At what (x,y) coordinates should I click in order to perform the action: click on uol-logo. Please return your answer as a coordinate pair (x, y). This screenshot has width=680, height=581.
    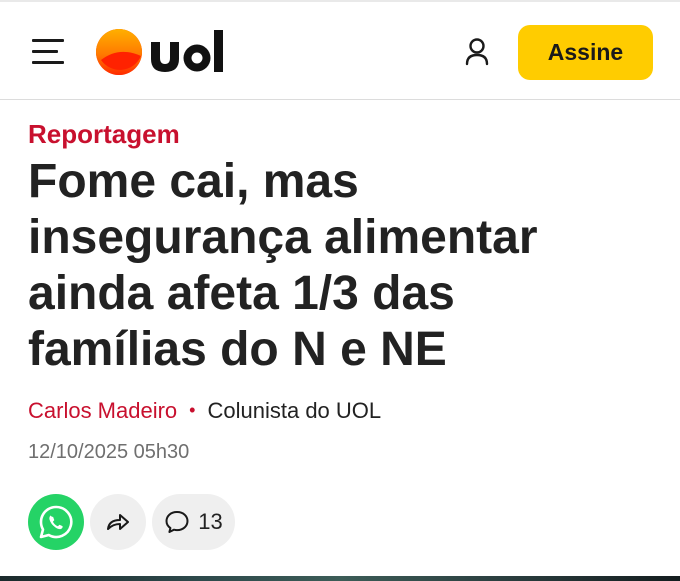
    Looking at the image, I should click on (165, 53).